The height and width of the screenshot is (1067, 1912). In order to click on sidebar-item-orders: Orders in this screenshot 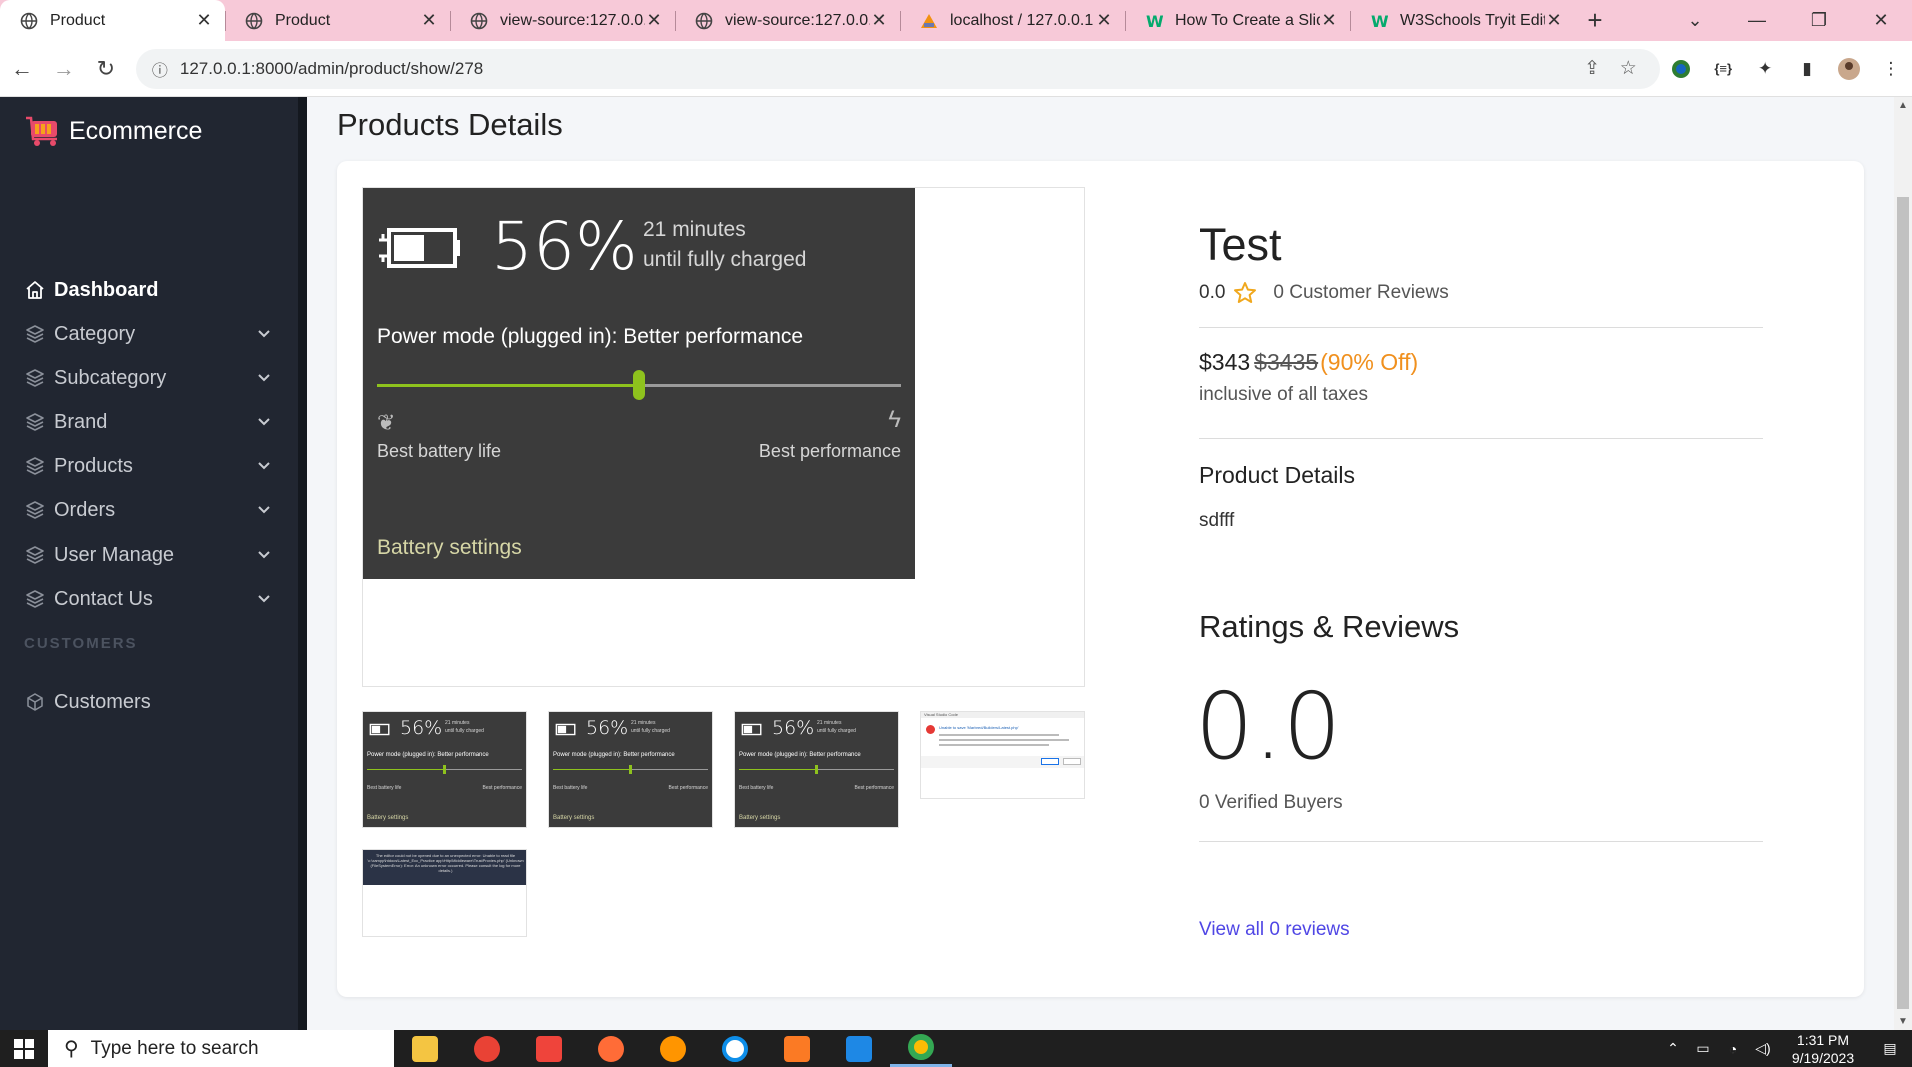, I will do `click(149, 510)`.